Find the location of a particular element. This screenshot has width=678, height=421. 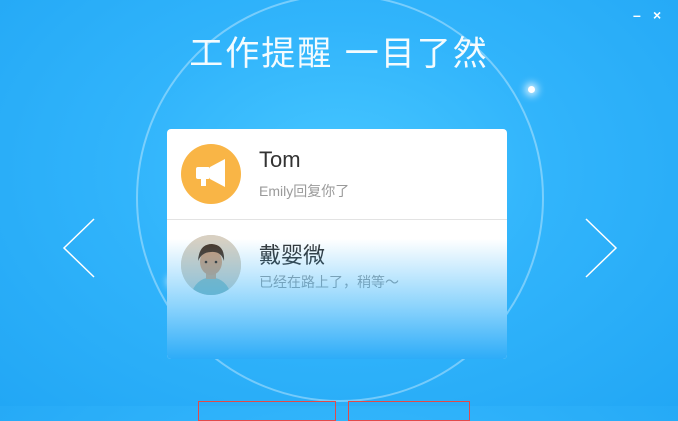

page-title: 工作提醒 一目了然 is located at coordinates (339, 54).